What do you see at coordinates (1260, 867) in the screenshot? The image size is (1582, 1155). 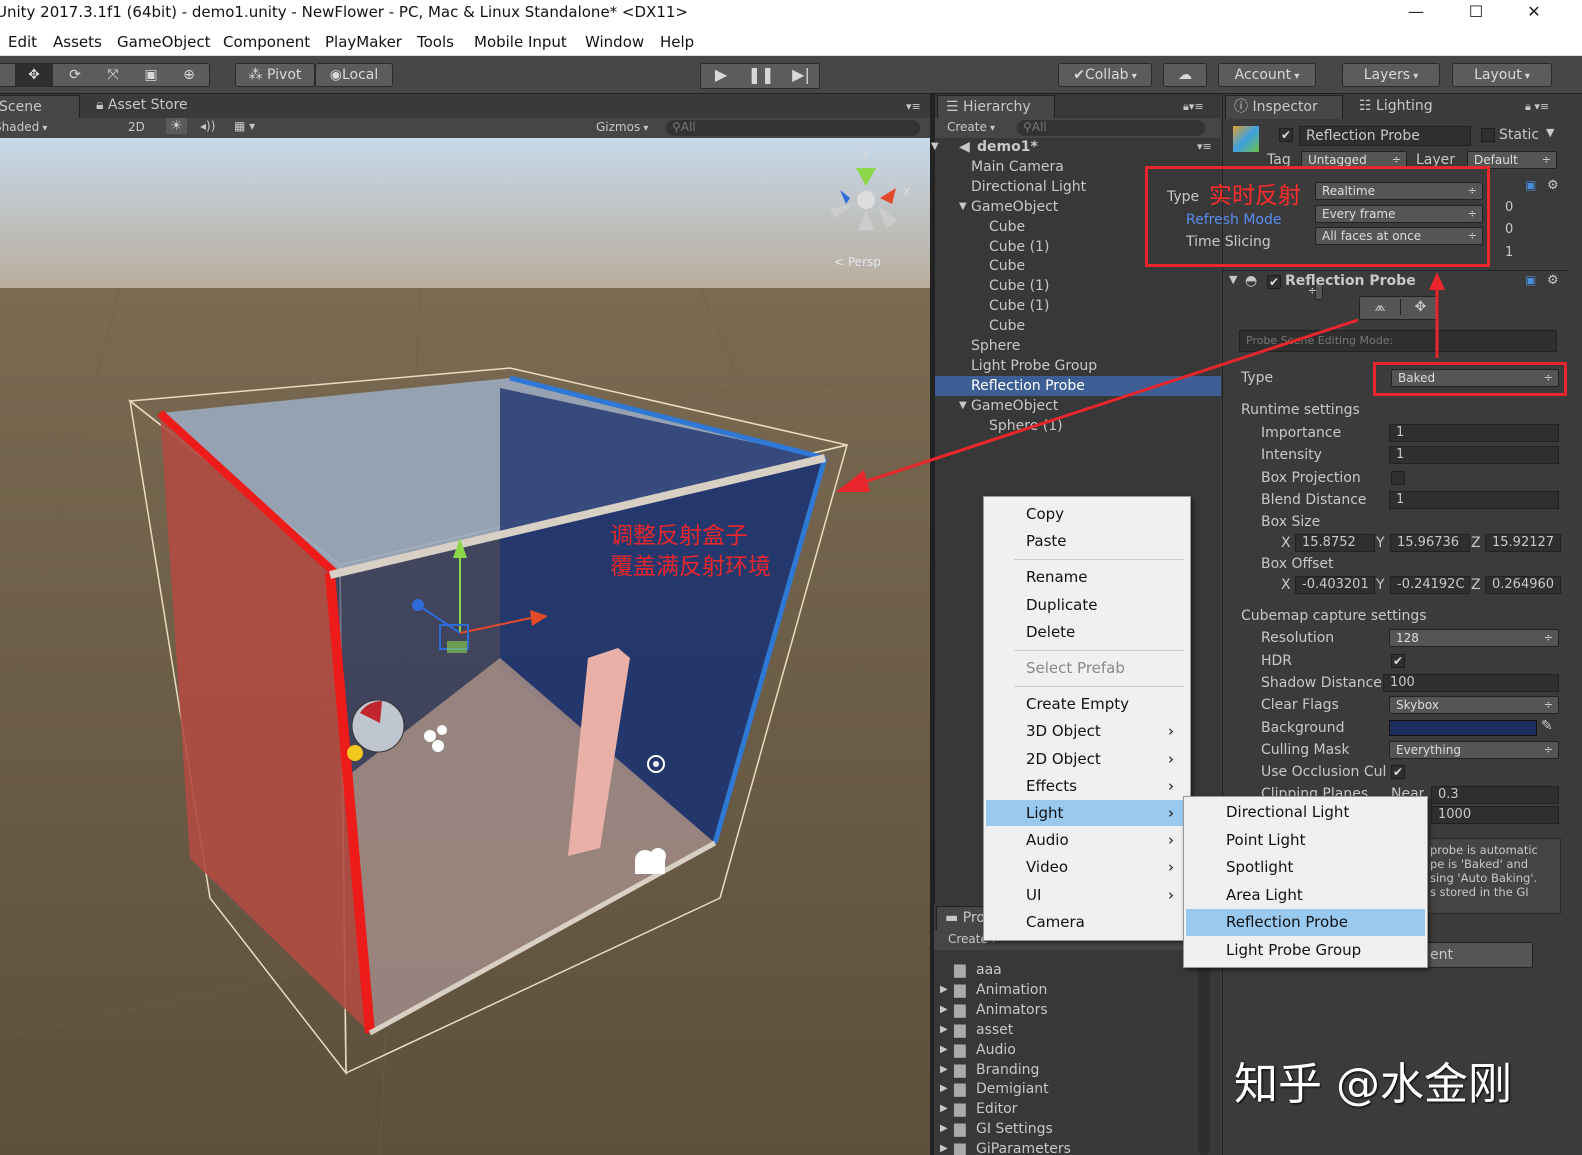 I see `submenu-item-label: Spotlight` at bounding box center [1260, 867].